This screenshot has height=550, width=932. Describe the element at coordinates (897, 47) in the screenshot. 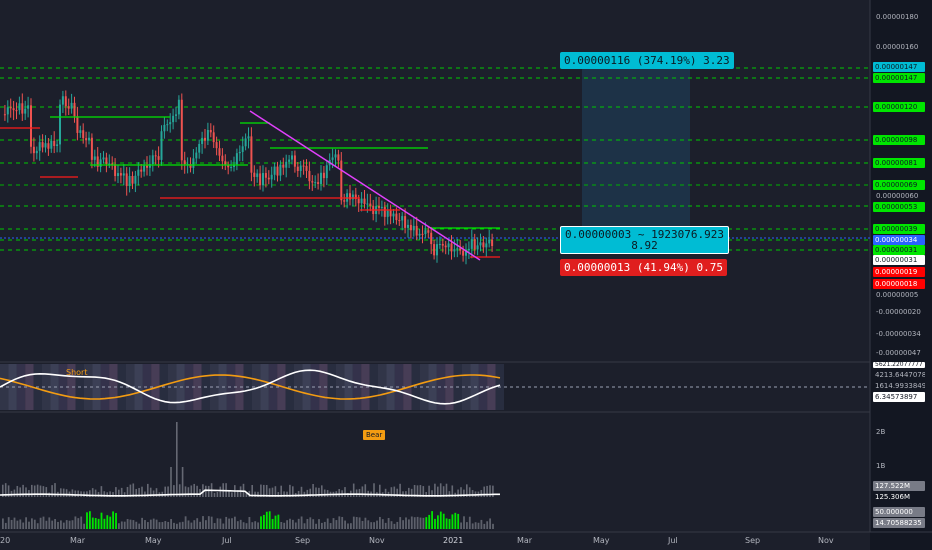

I see `price-tick: 0.00000160` at that location.